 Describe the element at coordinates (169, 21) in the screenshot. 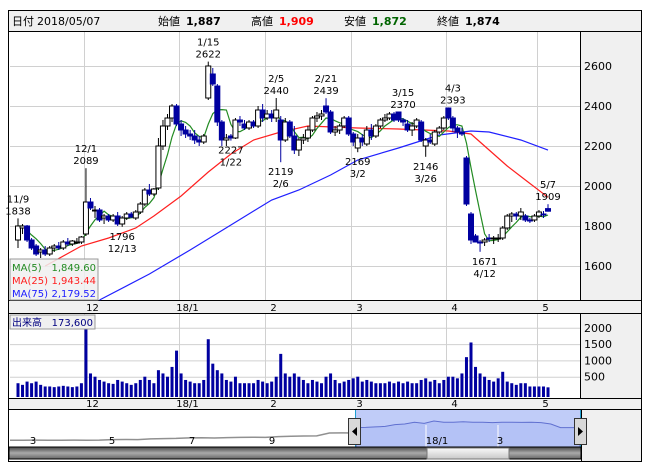

I see `open-label: 始値` at that location.